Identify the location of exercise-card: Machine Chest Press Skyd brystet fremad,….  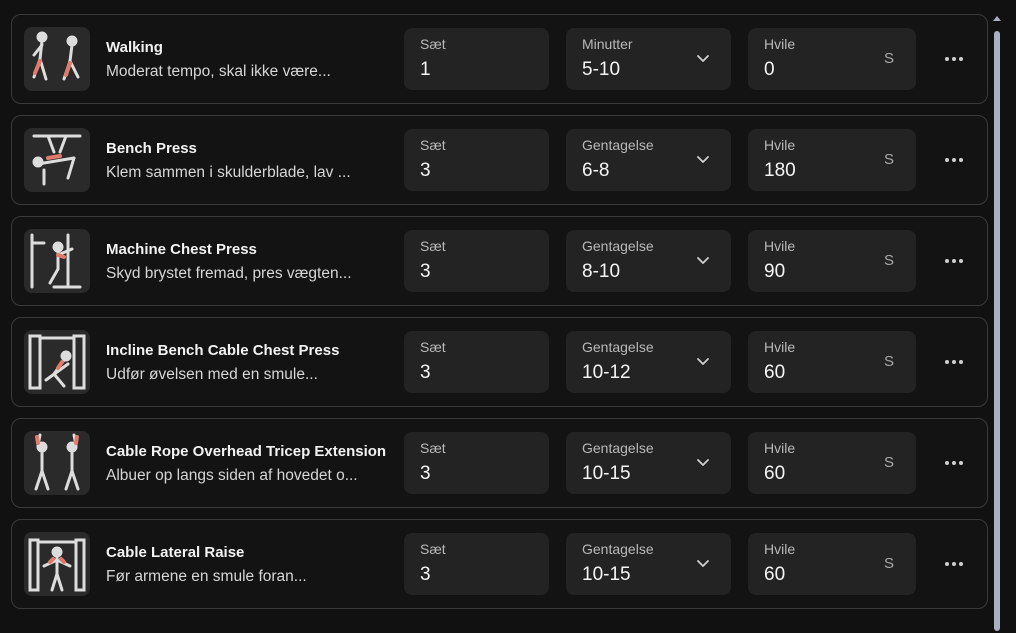
(499, 261).